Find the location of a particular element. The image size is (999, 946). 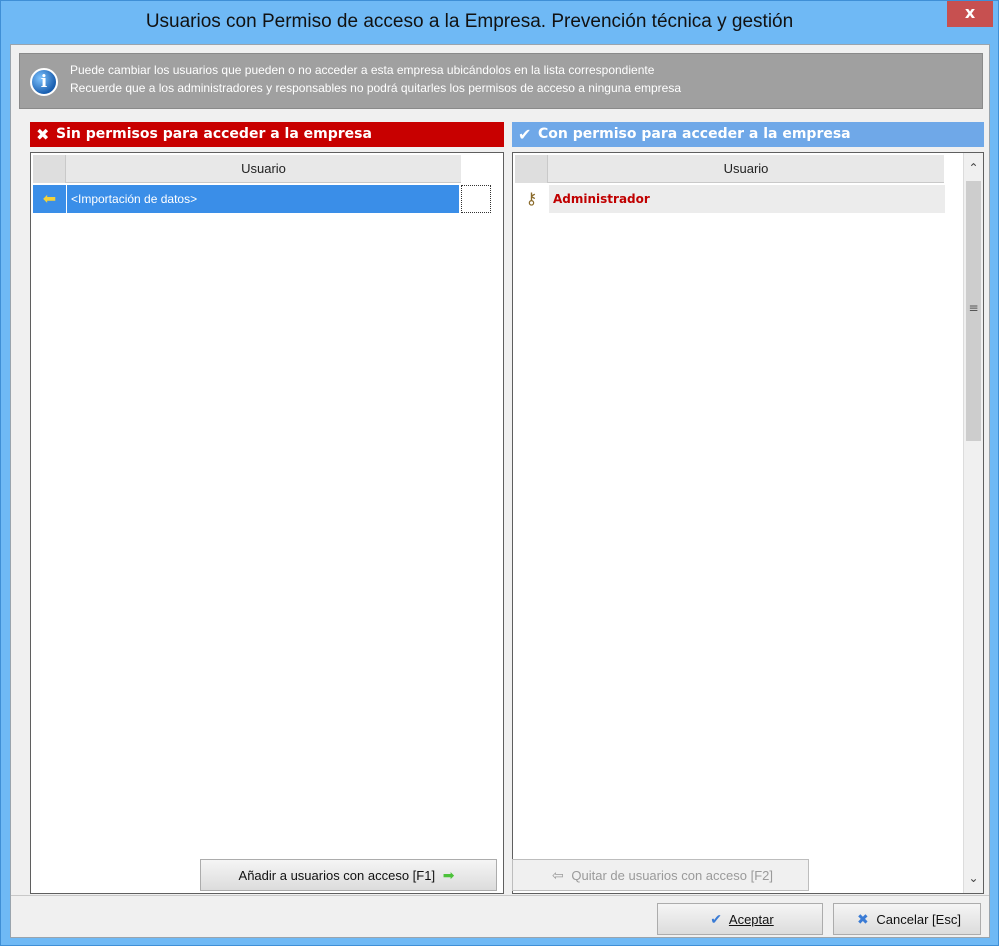

no-access-header-label: Sin permisos para acceder a la empresa is located at coordinates (214, 134).